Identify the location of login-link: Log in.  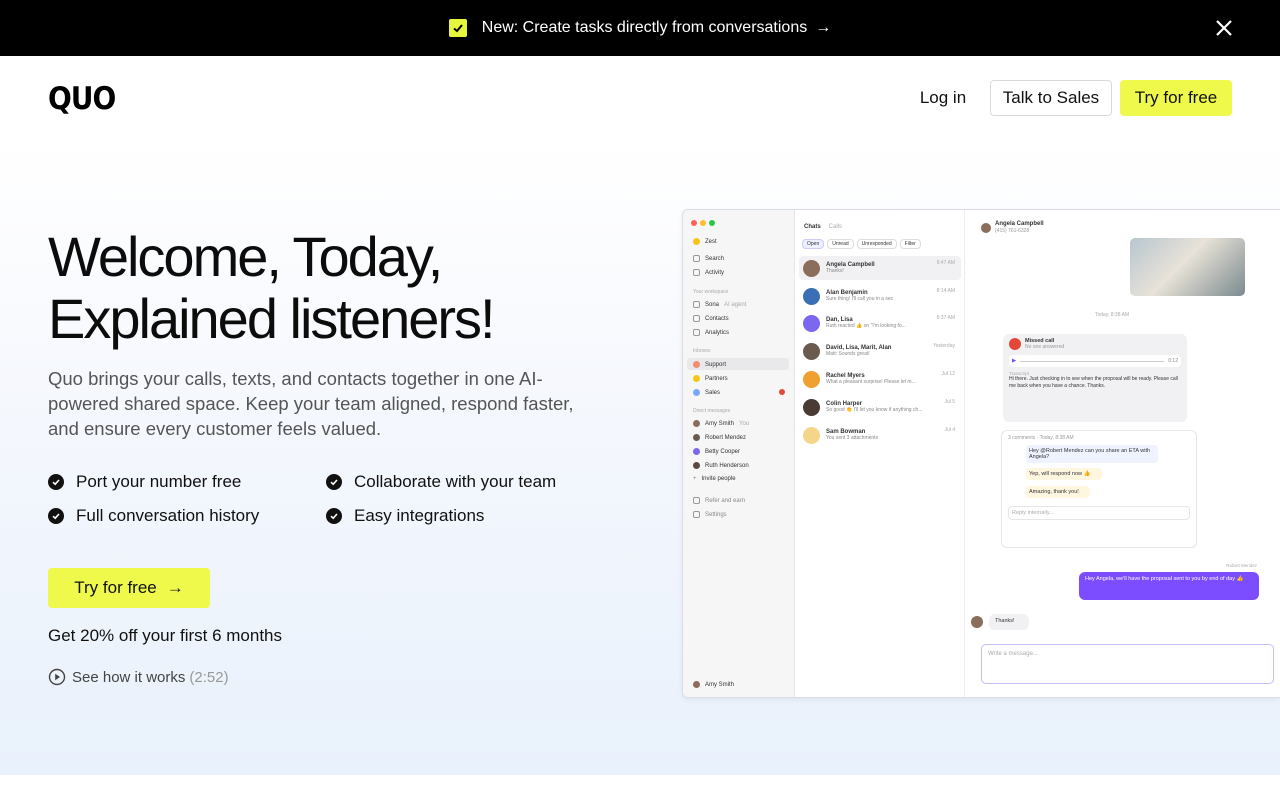
(943, 98).